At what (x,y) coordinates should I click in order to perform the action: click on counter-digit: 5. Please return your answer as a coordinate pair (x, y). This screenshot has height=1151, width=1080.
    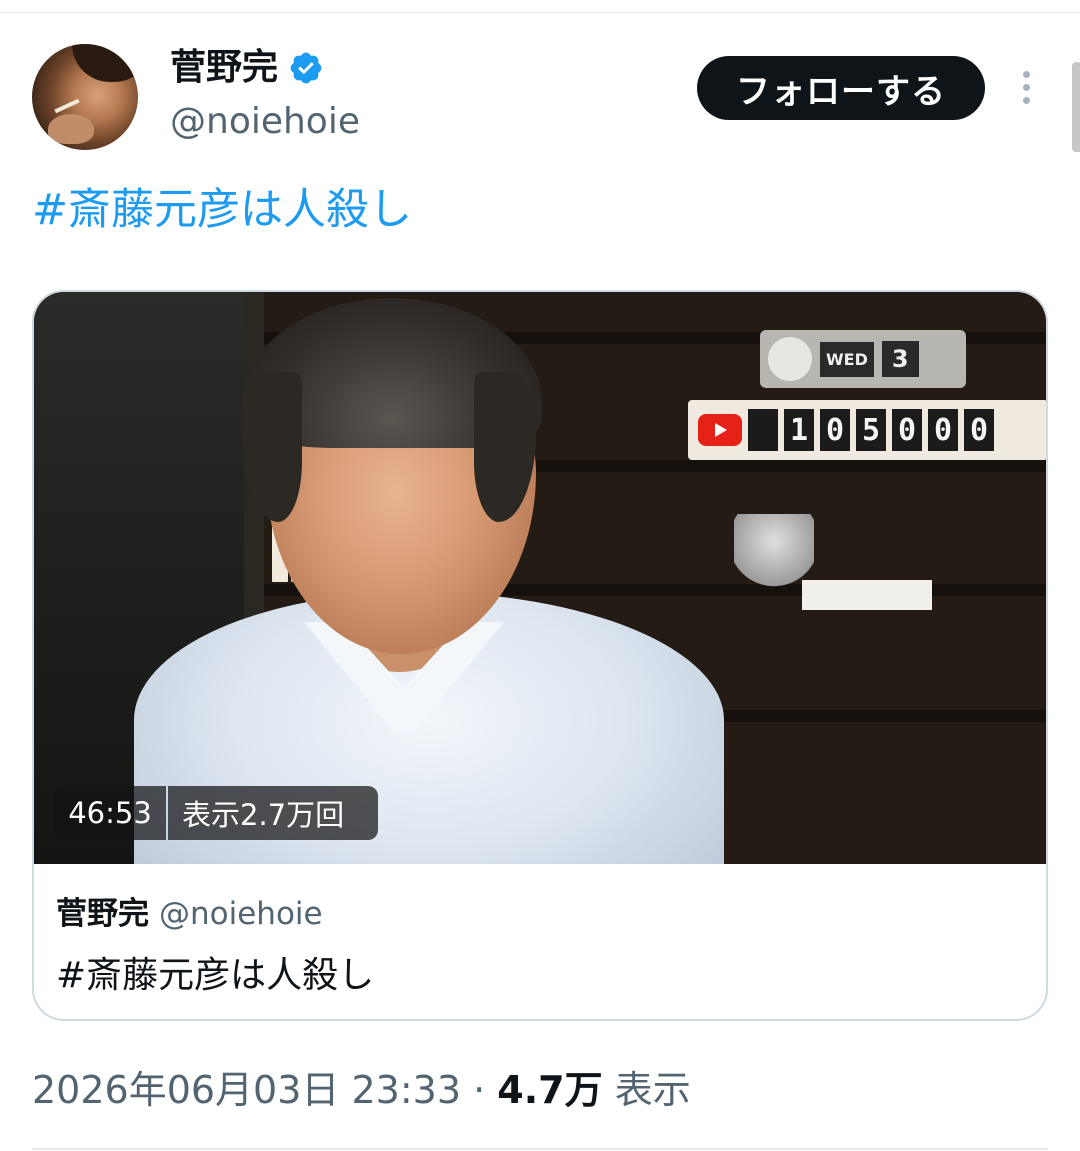
    Looking at the image, I should click on (871, 430).